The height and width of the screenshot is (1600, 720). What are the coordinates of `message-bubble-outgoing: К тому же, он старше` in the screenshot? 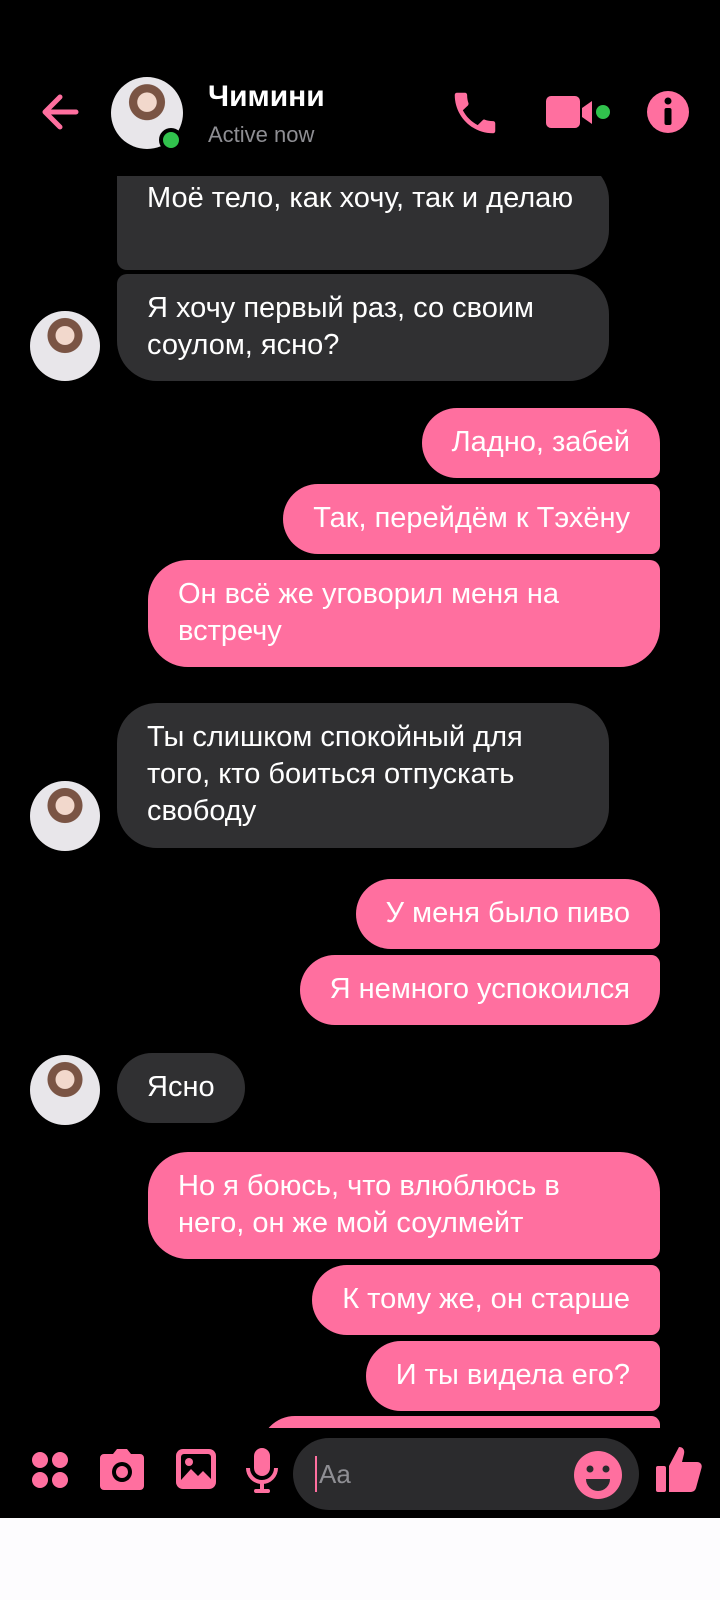 It's located at (486, 1300).